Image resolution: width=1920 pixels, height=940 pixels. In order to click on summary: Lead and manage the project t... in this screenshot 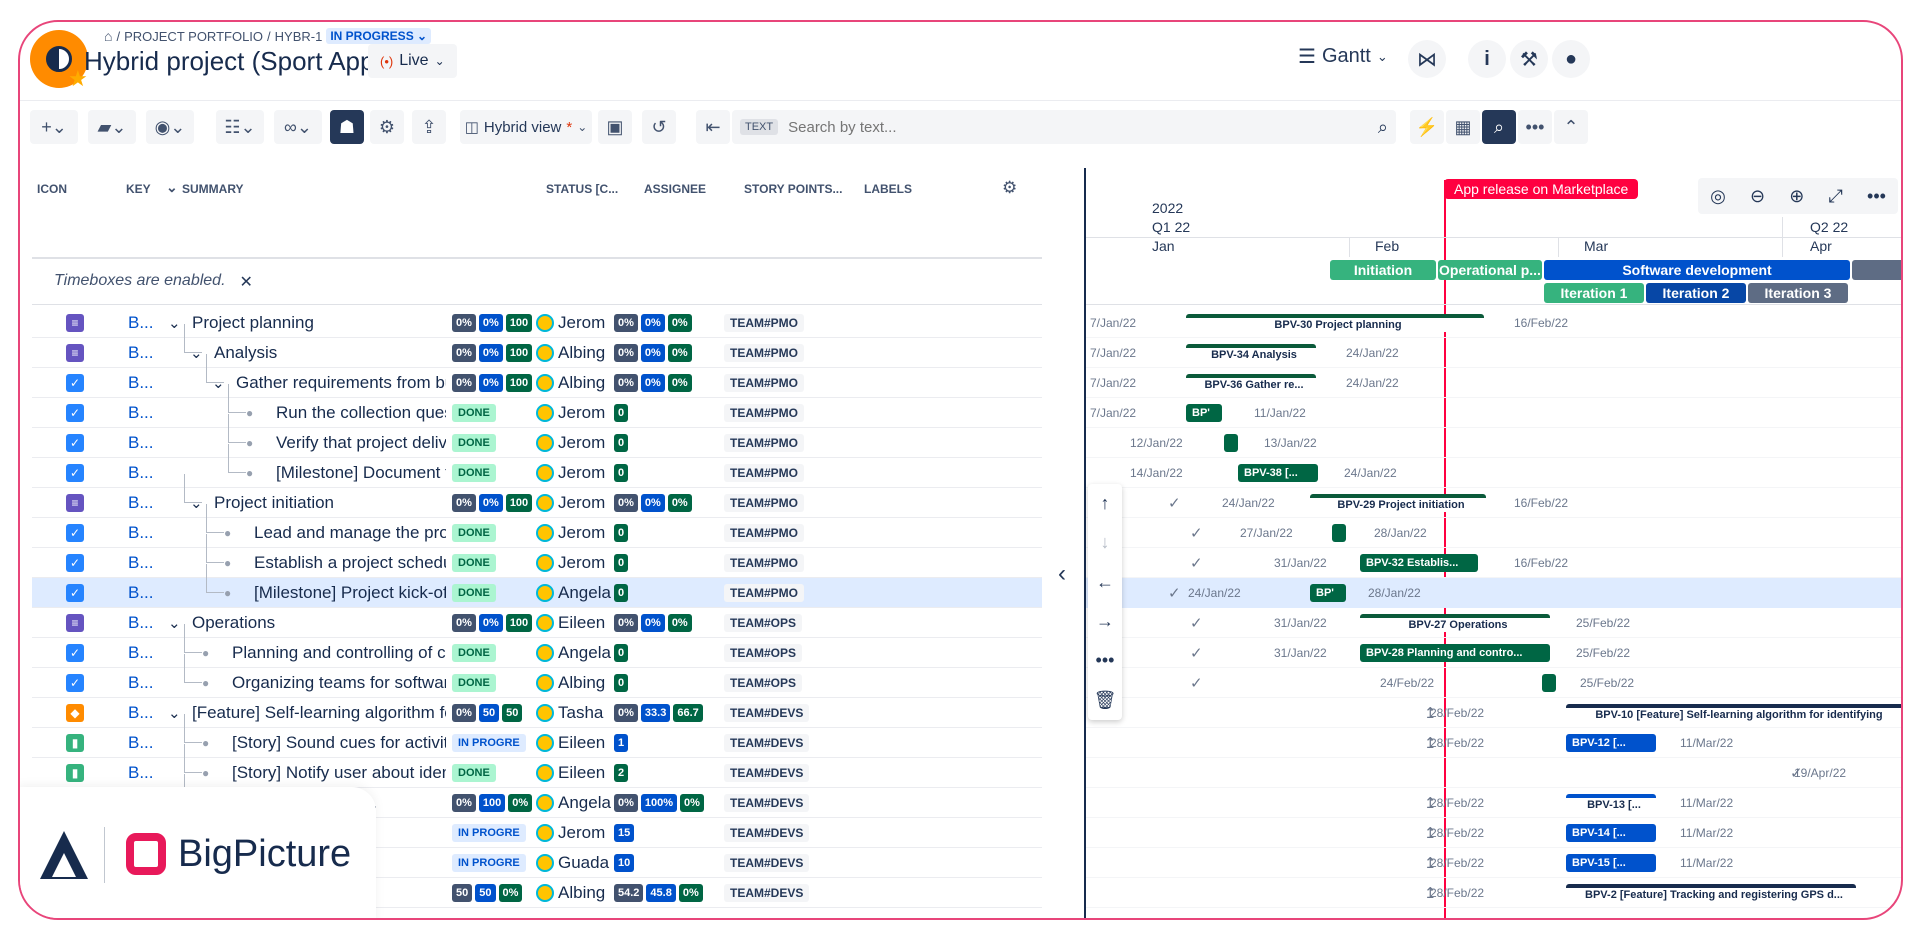, I will do `click(350, 533)`.